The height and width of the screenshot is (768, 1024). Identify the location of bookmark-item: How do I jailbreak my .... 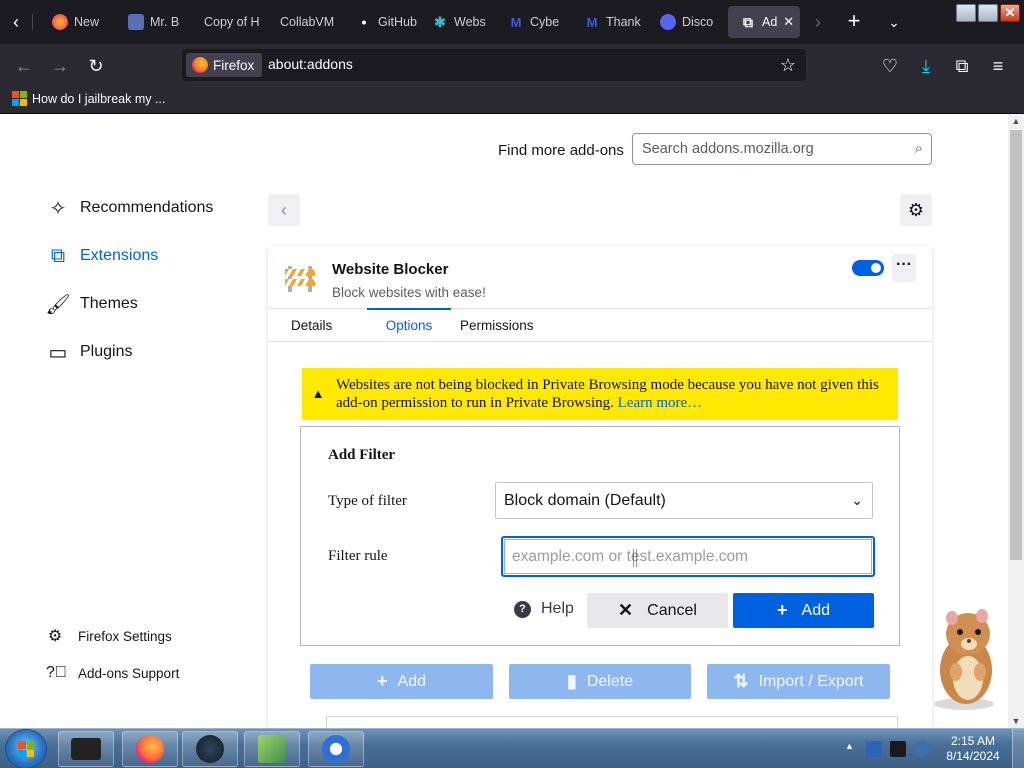
(88, 98).